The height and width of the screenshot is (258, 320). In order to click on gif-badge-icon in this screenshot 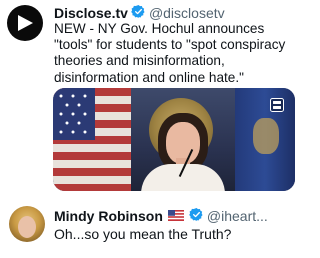, I will do `click(277, 105)`.